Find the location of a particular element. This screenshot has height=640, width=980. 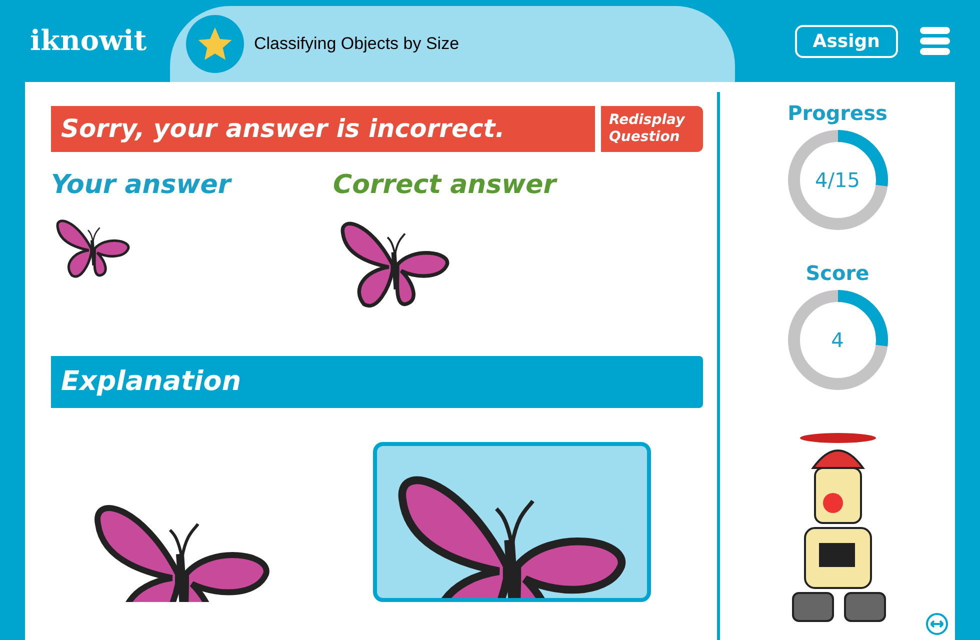

incorrect-banner: Sorry, your answer is incorrect. is located at coordinates (323, 129).